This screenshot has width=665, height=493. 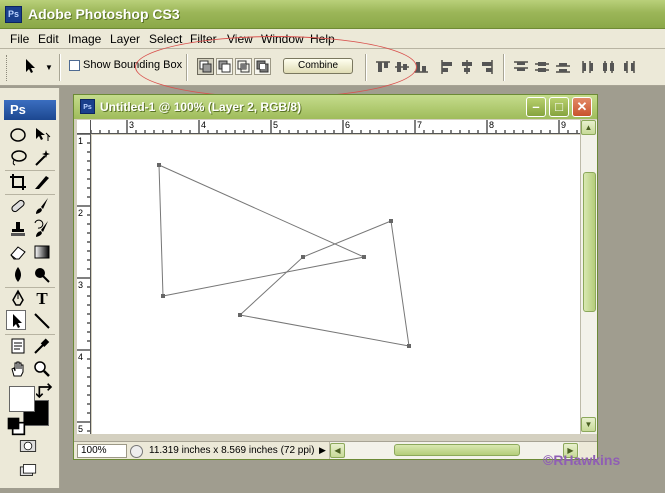 What do you see at coordinates (201, 107) in the screenshot?
I see `document-title: Untitled-1 @ 100% (Layer 2, RGB/8)` at bounding box center [201, 107].